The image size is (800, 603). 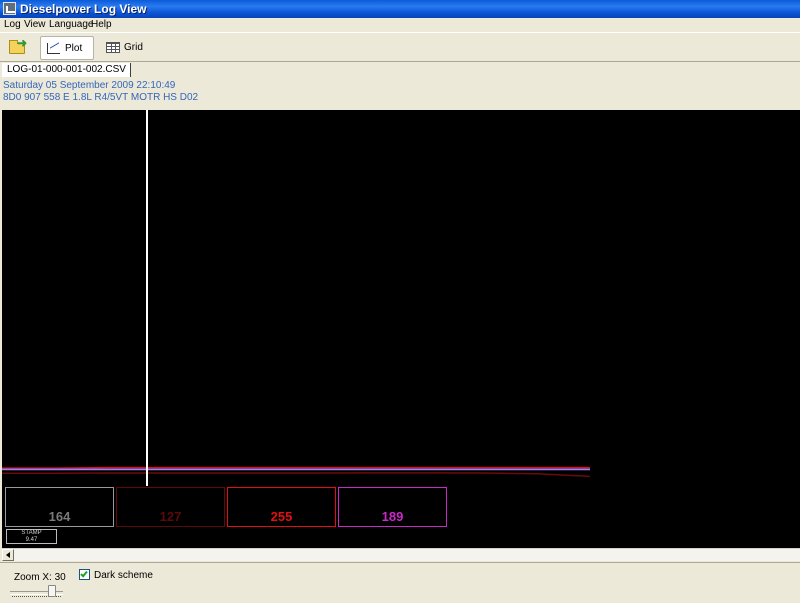 What do you see at coordinates (59, 516) in the screenshot?
I see `channel-value: 164` at bounding box center [59, 516].